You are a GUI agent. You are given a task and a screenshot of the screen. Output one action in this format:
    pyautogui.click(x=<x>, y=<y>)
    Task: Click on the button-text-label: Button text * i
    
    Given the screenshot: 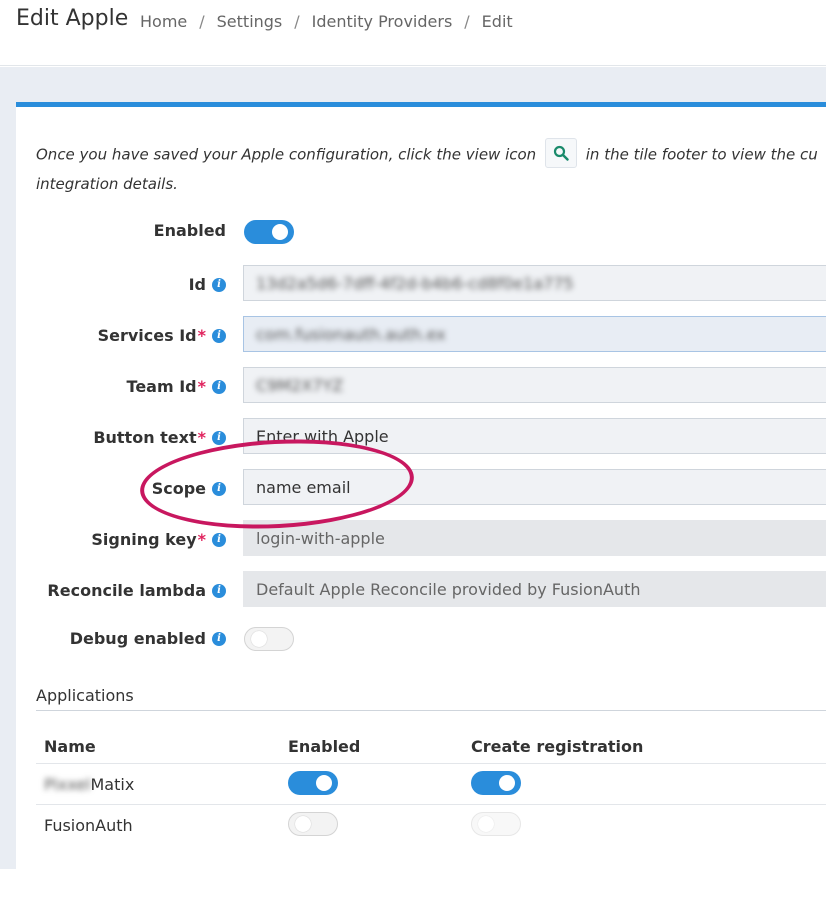 What is the action you would take?
    pyautogui.click(x=159, y=437)
    